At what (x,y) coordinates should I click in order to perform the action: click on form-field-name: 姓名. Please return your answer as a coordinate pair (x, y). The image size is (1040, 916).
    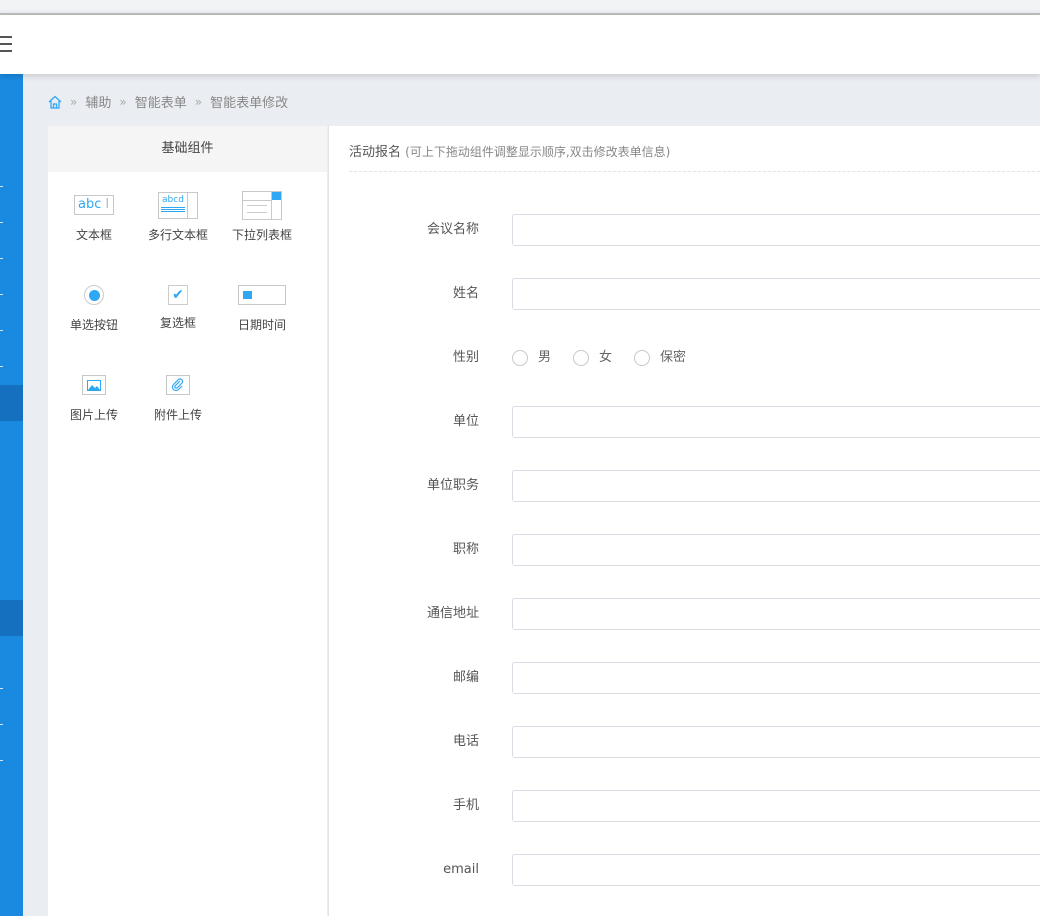
    Looking at the image, I should click on (684, 294).